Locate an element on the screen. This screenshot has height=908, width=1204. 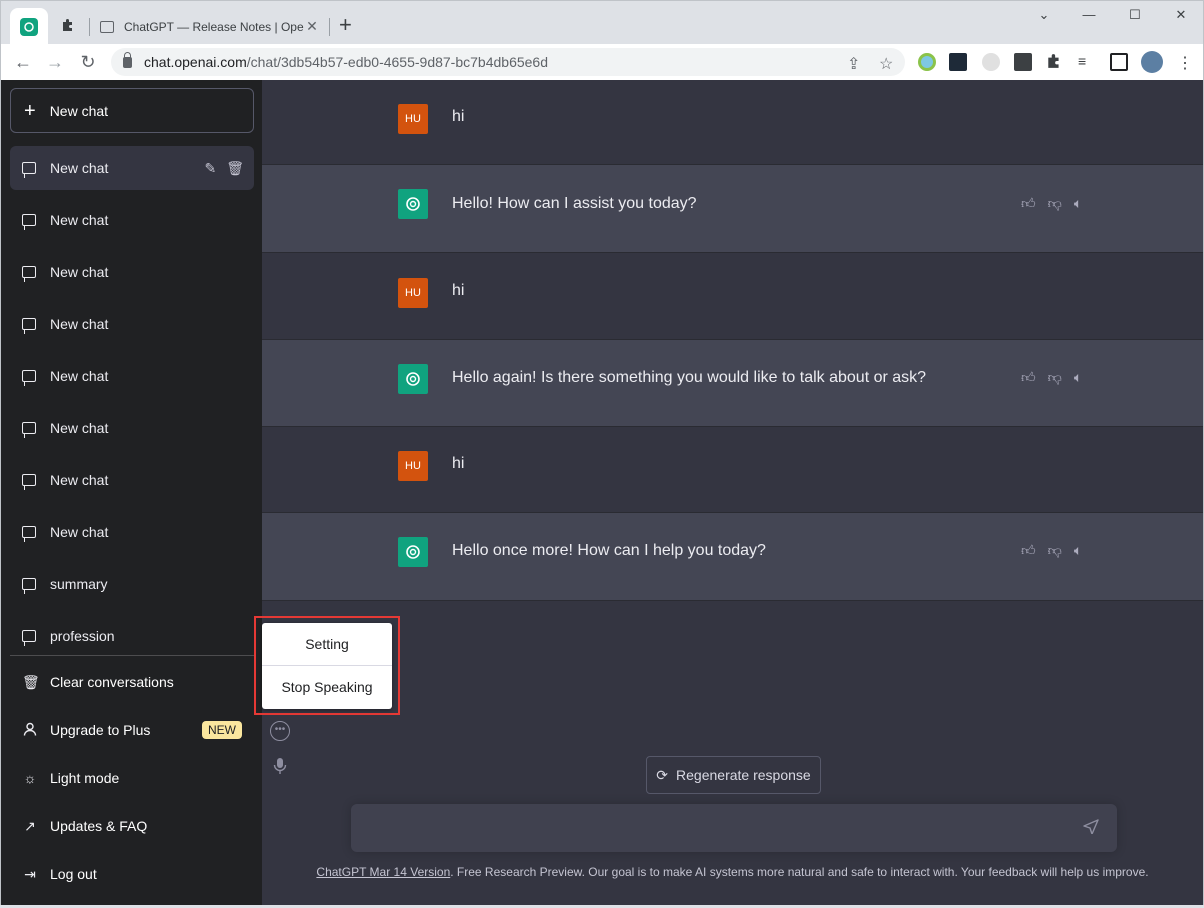
lock-icon is located at coordinates (127, 59).